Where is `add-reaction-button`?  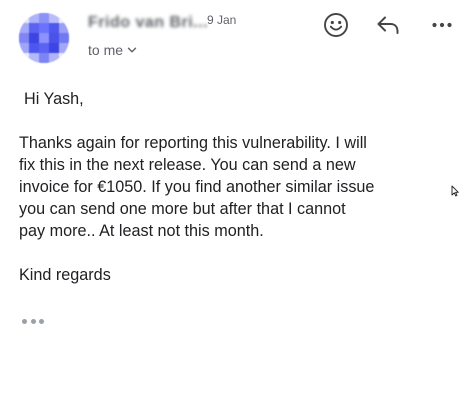
add-reaction-button is located at coordinates (336, 27).